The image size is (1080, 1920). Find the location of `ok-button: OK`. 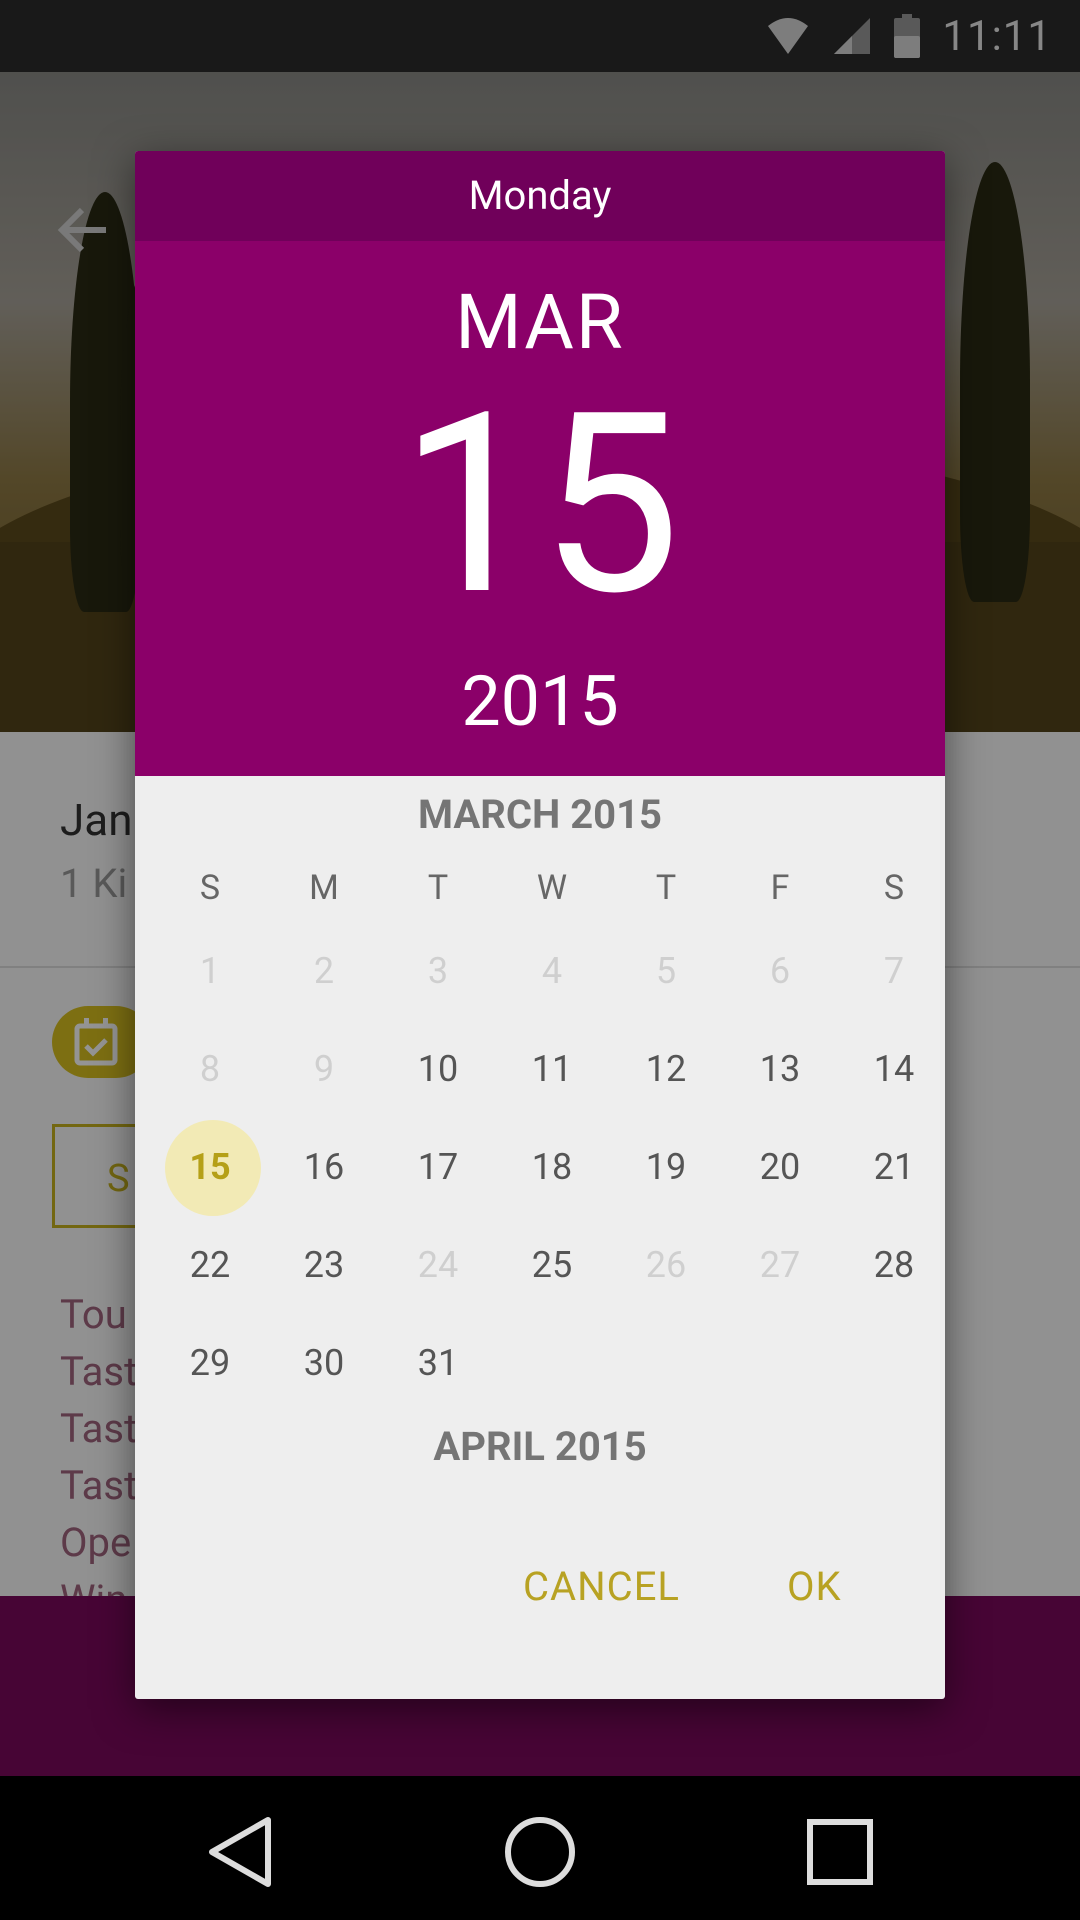

ok-button: OK is located at coordinates (814, 1586).